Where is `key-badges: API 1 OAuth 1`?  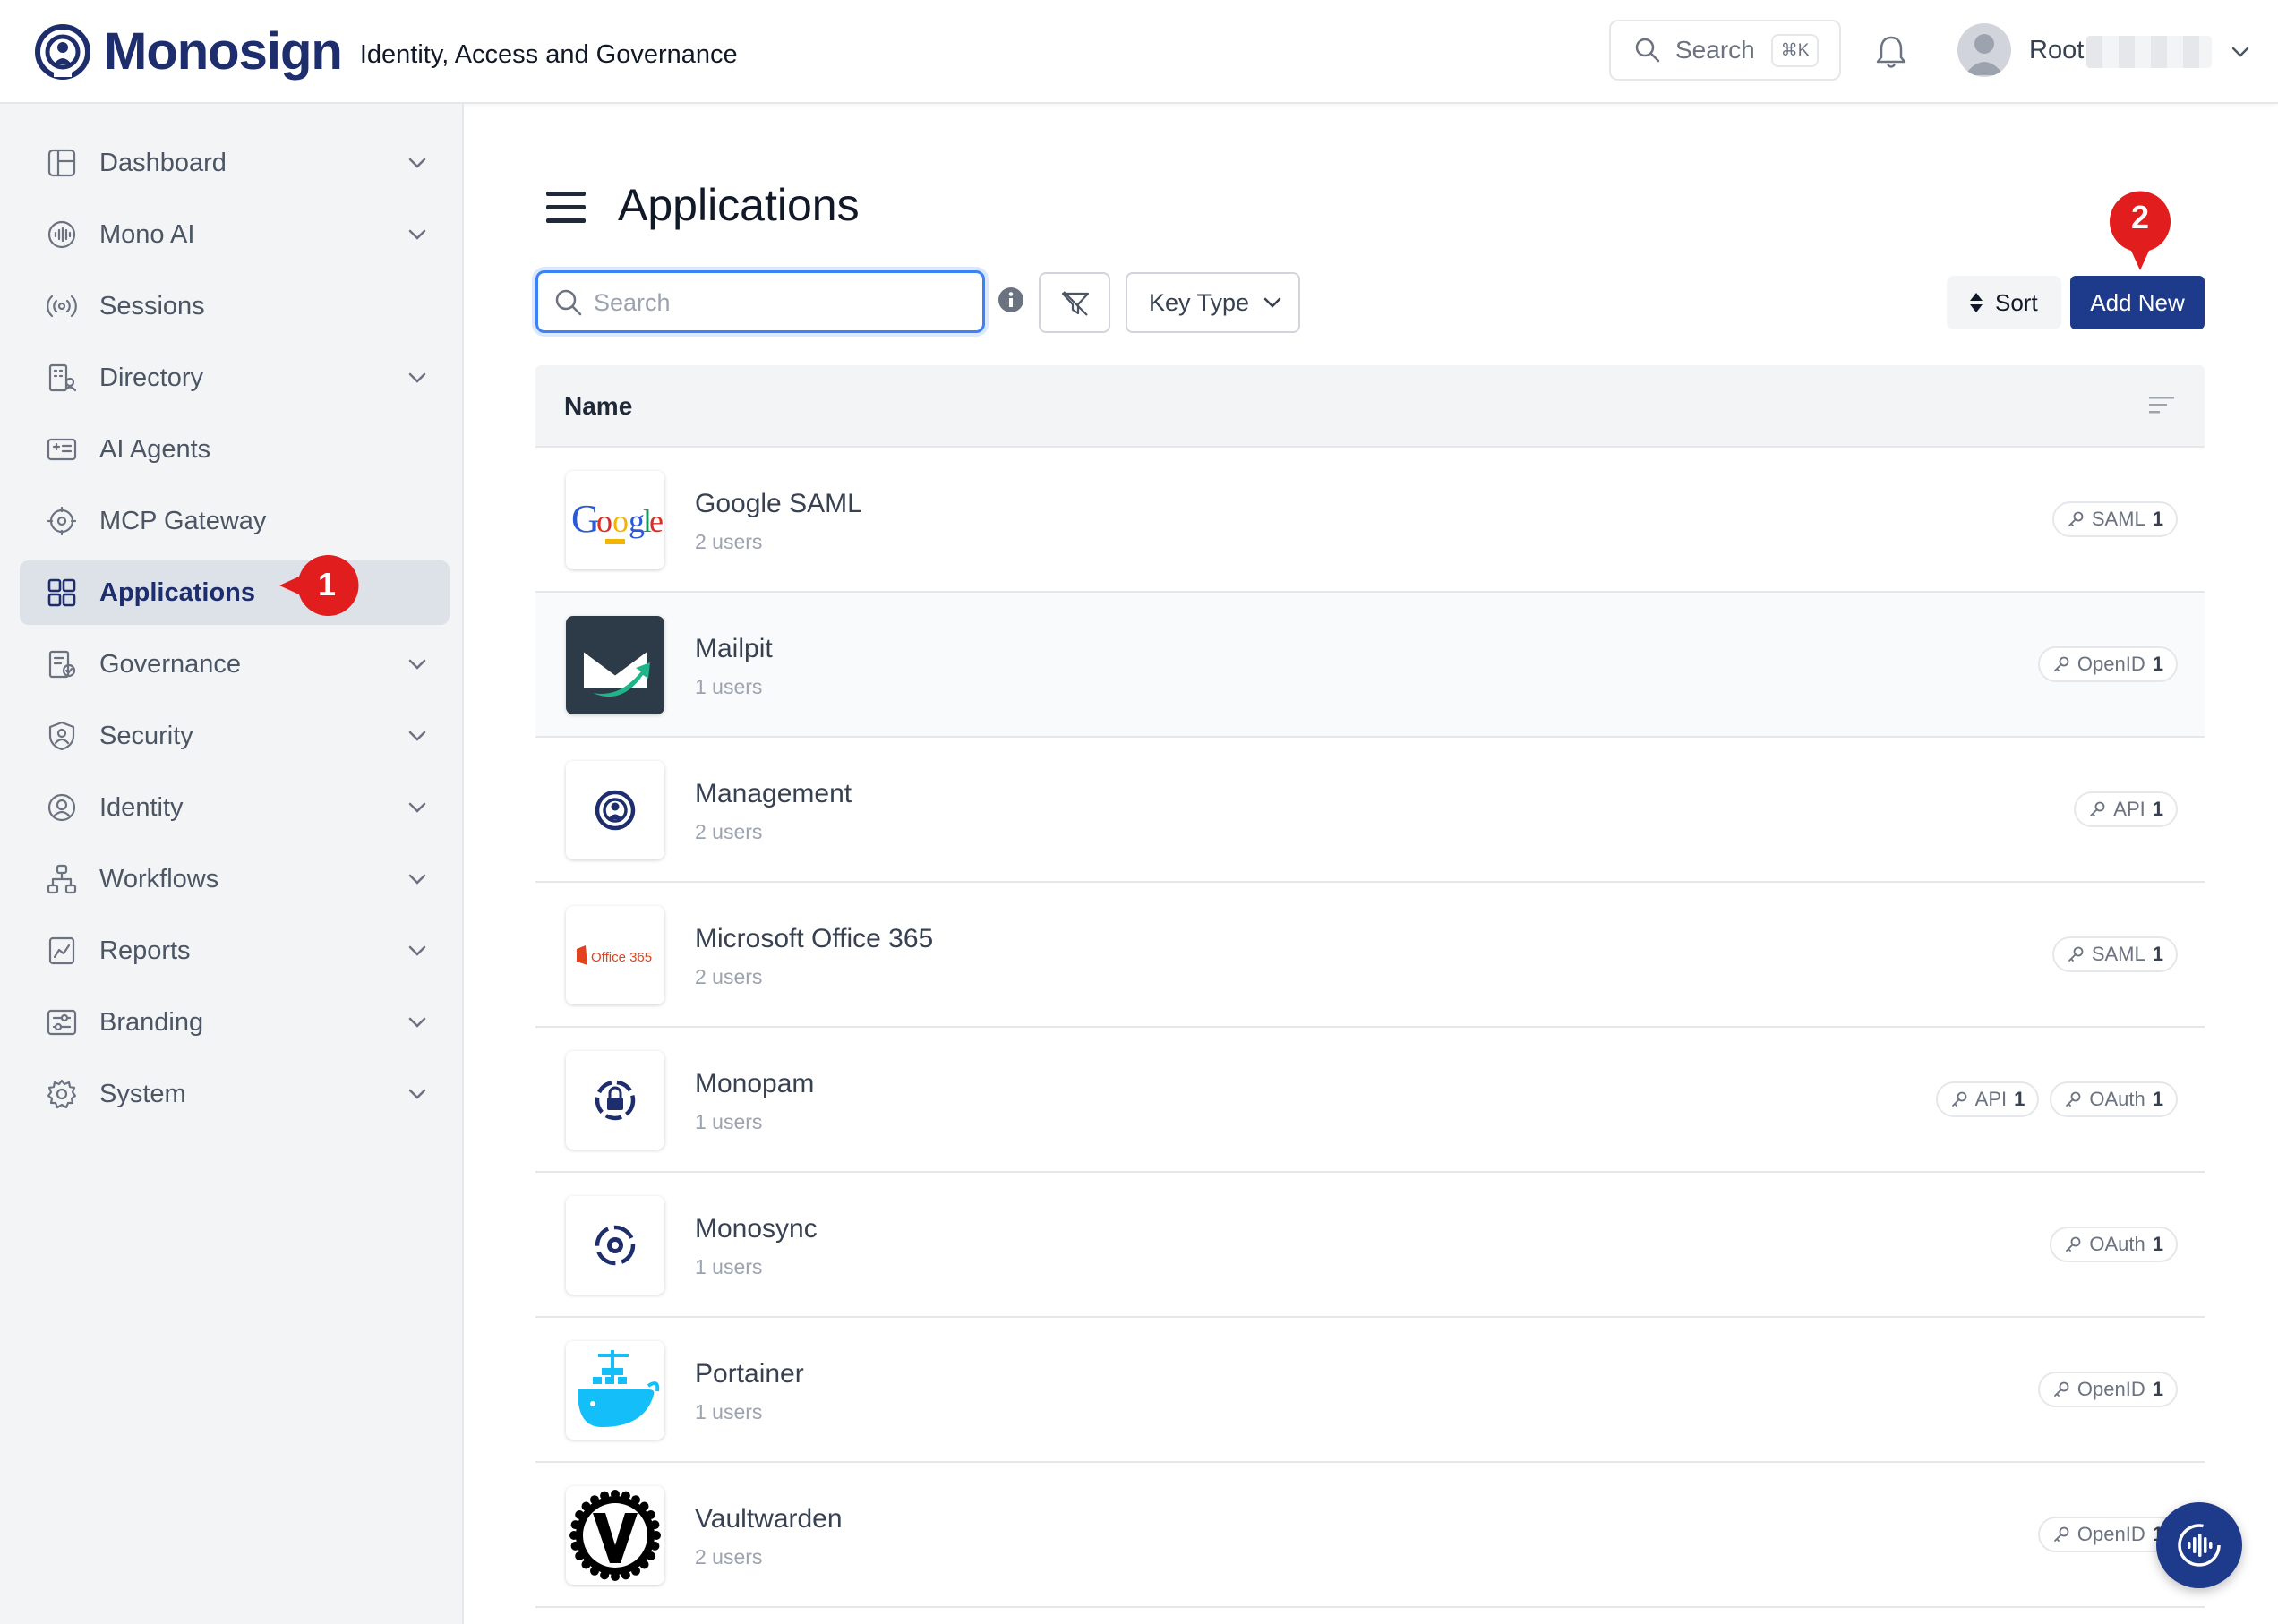 key-badges: API 1 OAuth 1 is located at coordinates (2057, 1099).